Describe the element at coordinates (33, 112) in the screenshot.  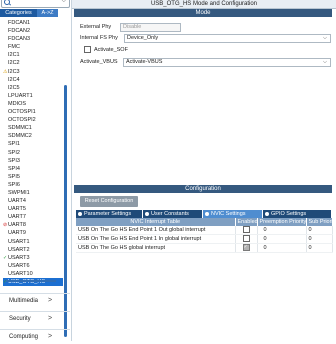
I see `sidebar-item: OCTOSPI1` at that location.